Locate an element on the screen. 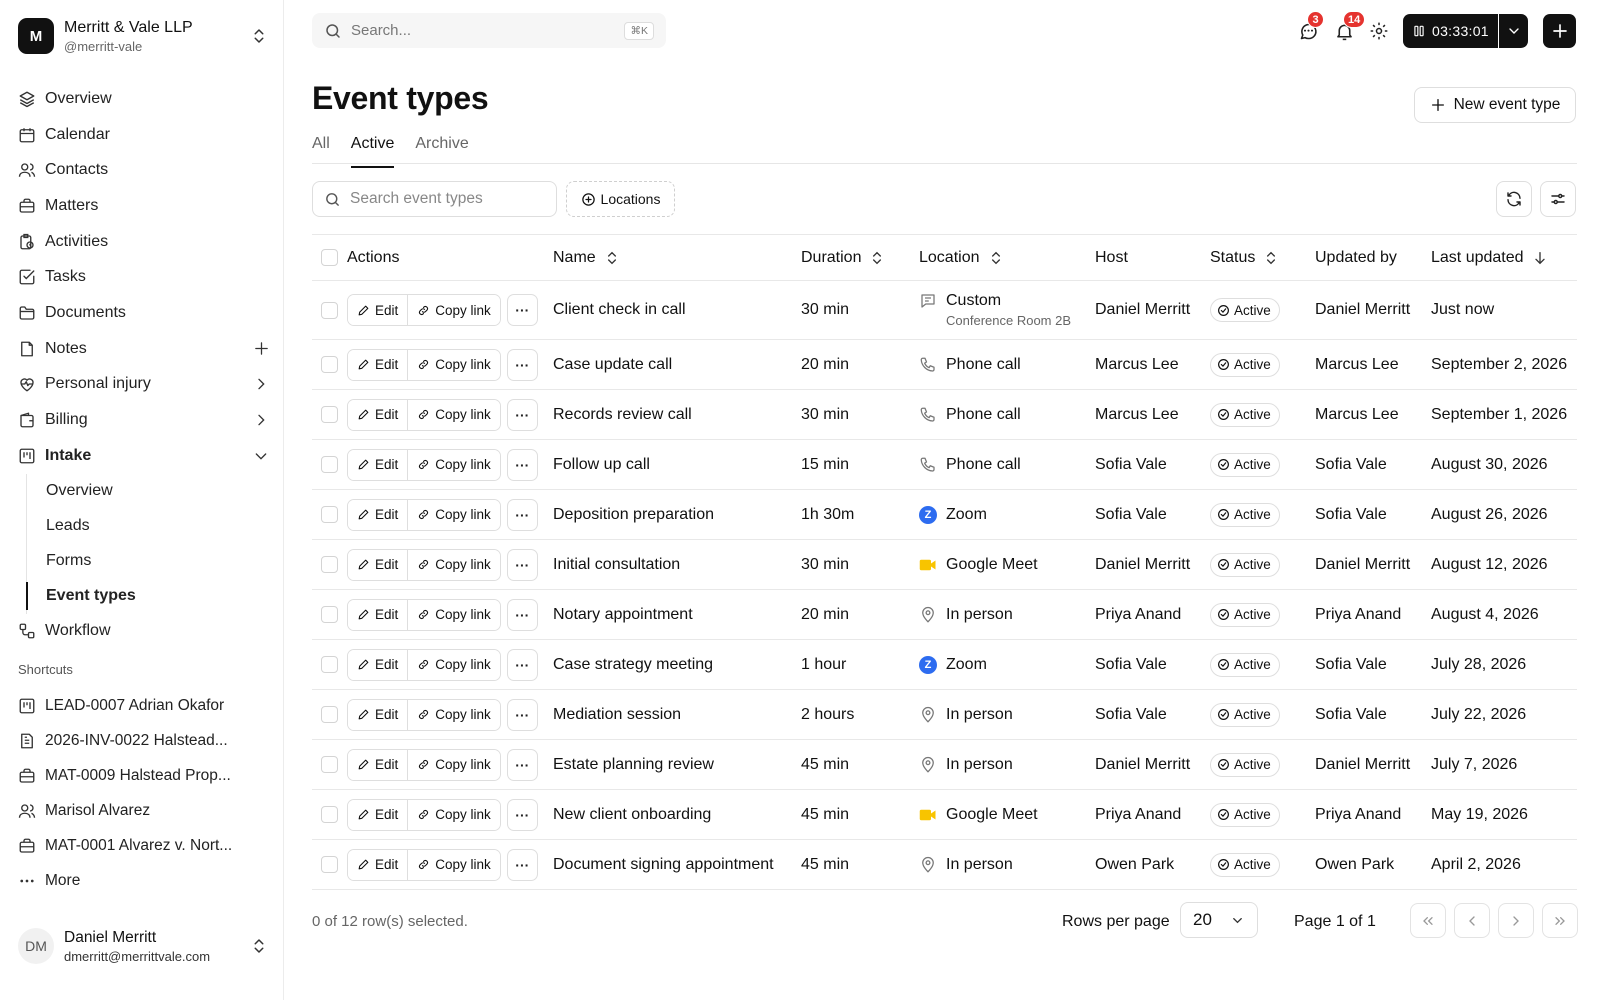 Image resolution: width=1600 pixels, height=1000 pixels. nav-item-billing: Billing is located at coordinates (144, 420).